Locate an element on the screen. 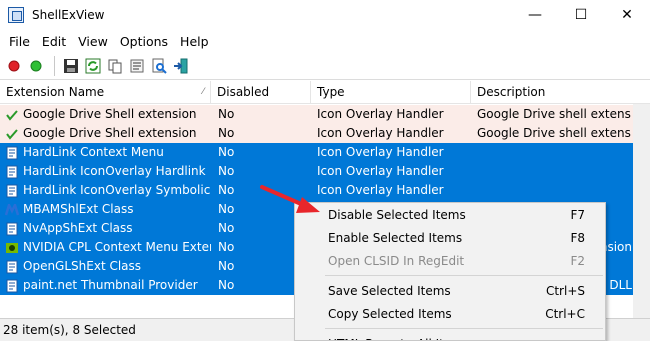 The height and width of the screenshot is (341, 650). extension-name: MBAMShlExt Class is located at coordinates (78, 209).